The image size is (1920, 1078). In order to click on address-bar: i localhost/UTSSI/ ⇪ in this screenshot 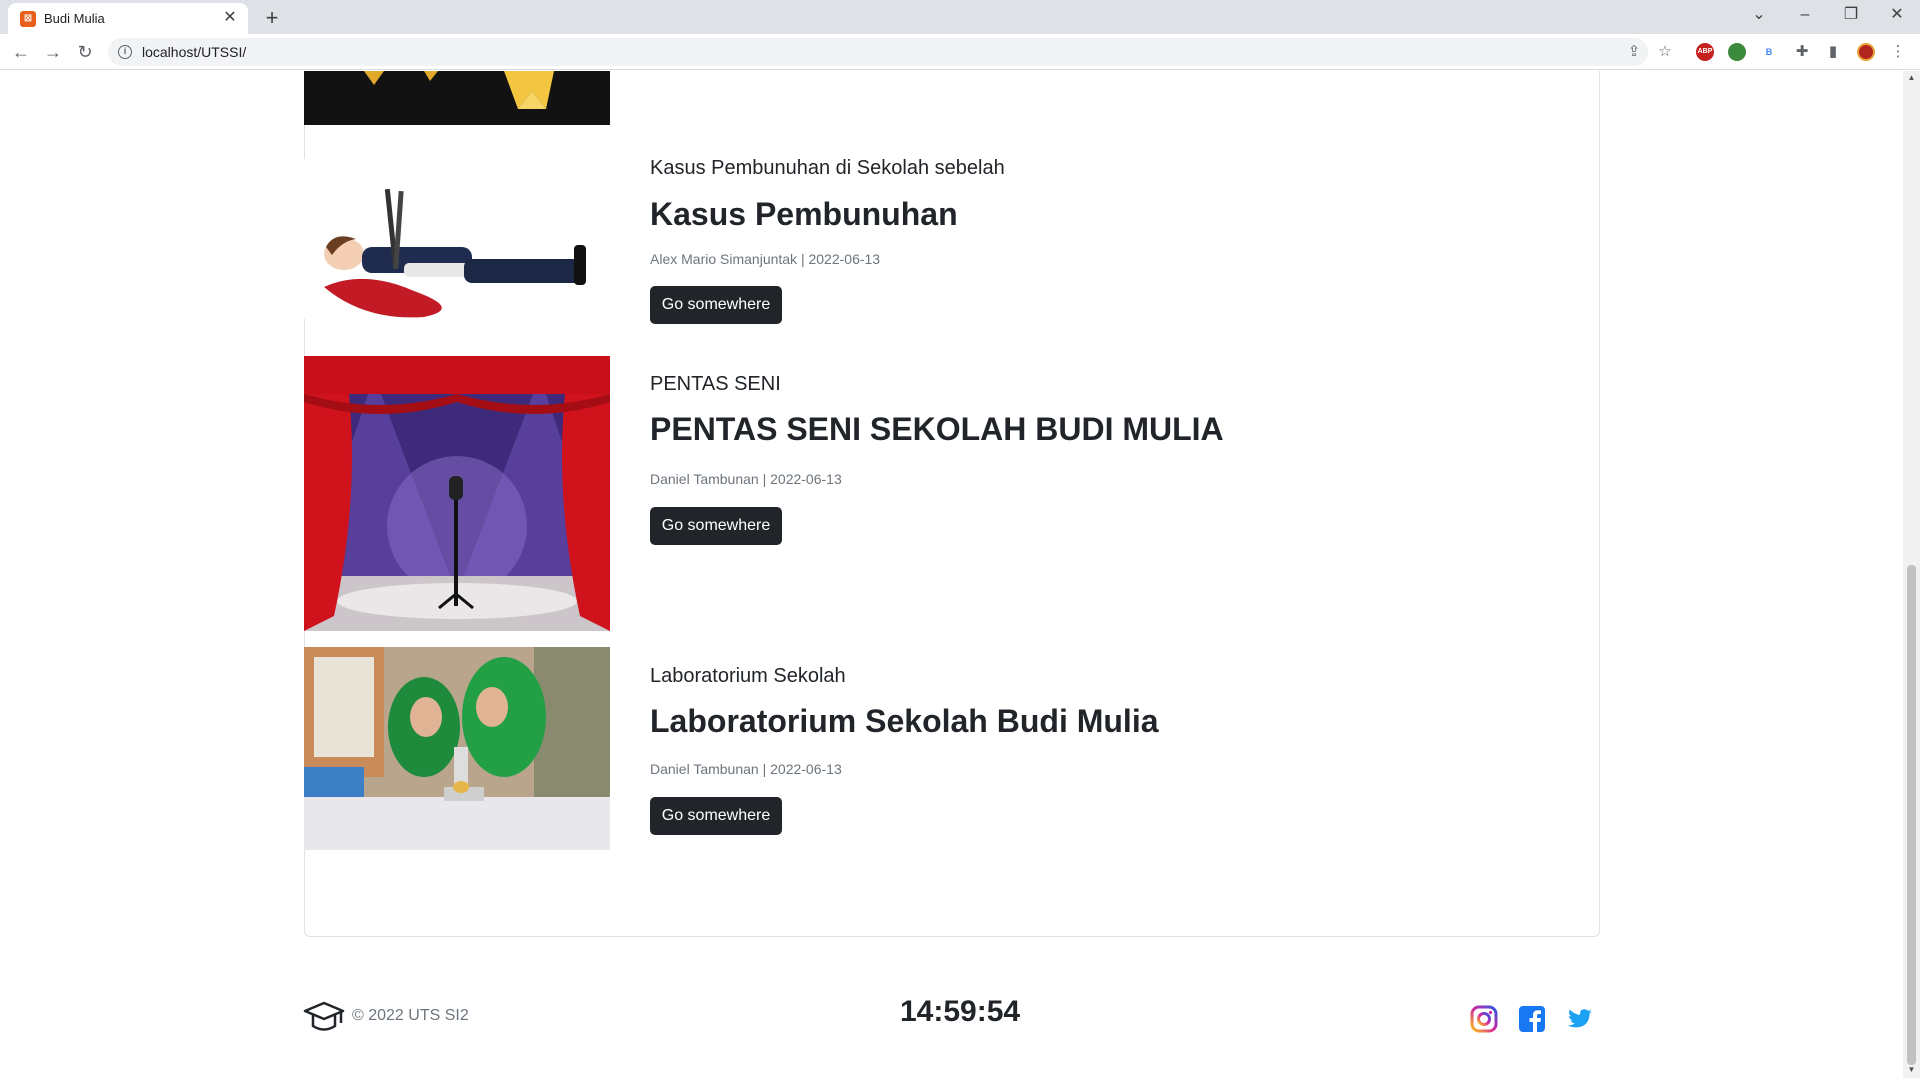, I will do `click(878, 52)`.